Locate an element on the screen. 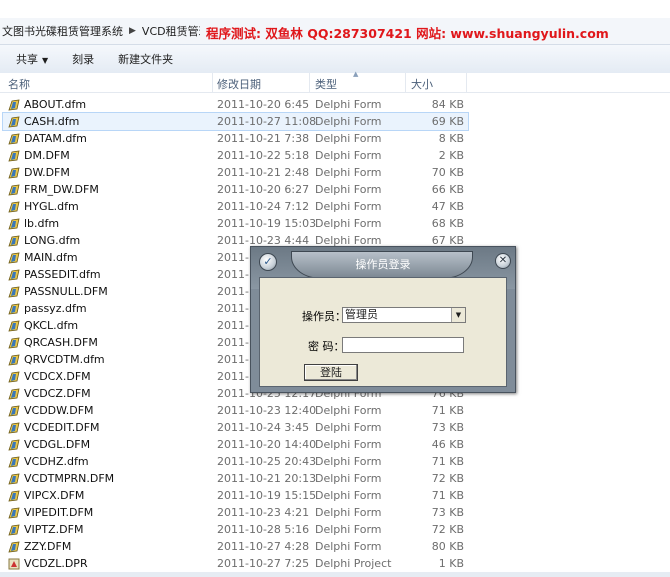  file-size: 66 KB is located at coordinates (447, 189).